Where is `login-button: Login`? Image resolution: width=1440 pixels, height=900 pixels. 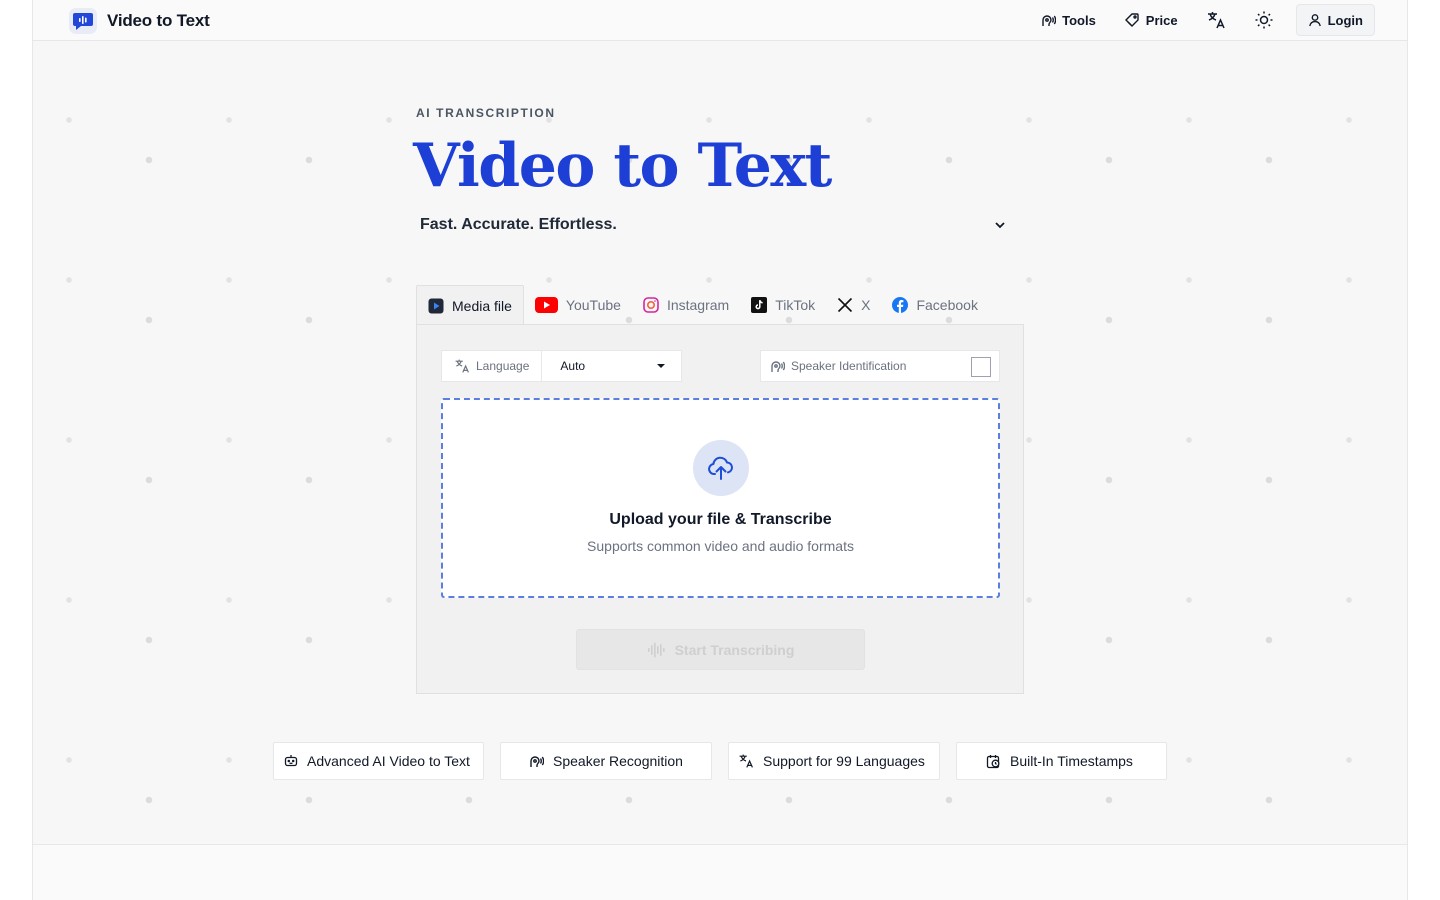
login-button: Login is located at coordinates (1335, 20).